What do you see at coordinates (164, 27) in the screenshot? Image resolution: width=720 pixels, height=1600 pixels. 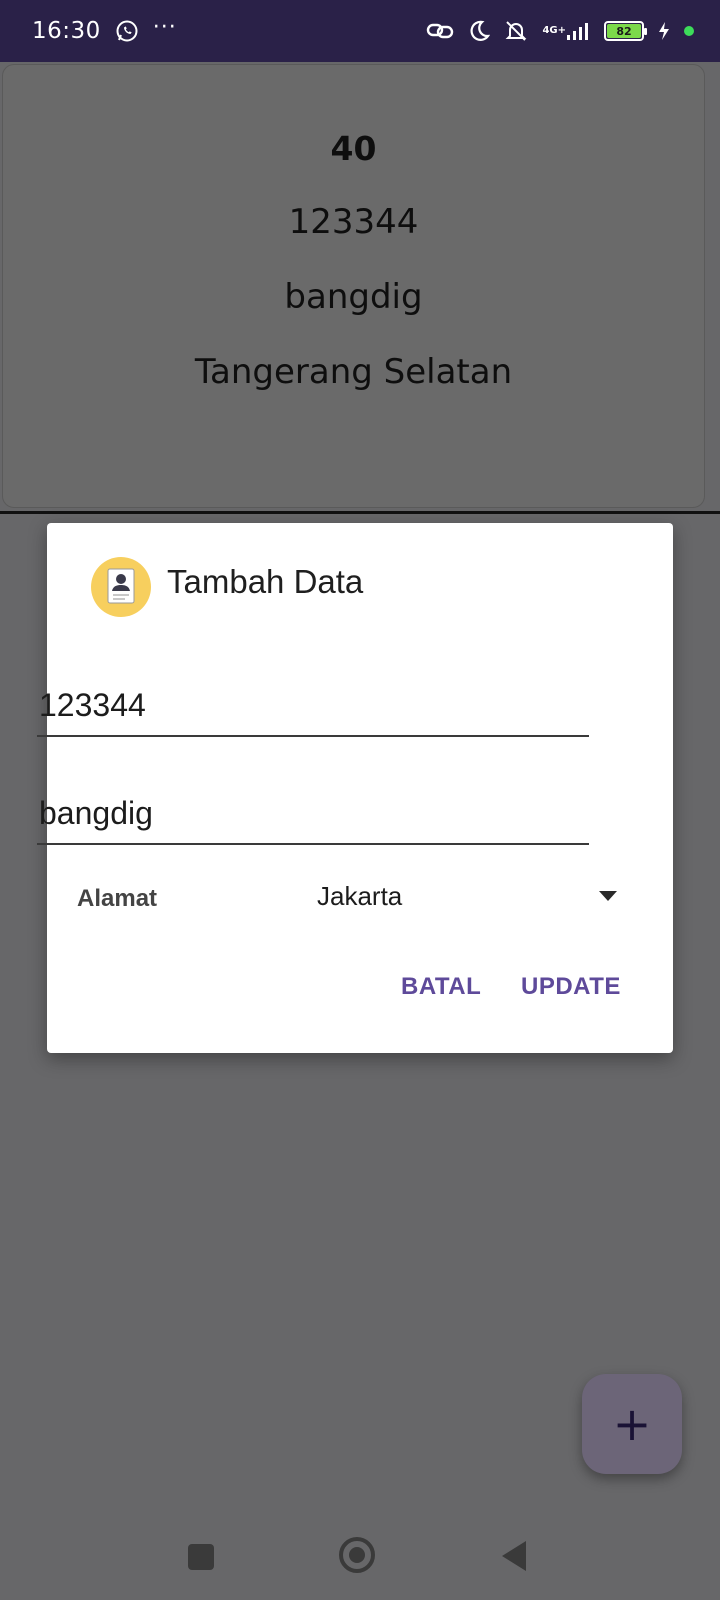 I see `more-notifications-icon: ···` at bounding box center [164, 27].